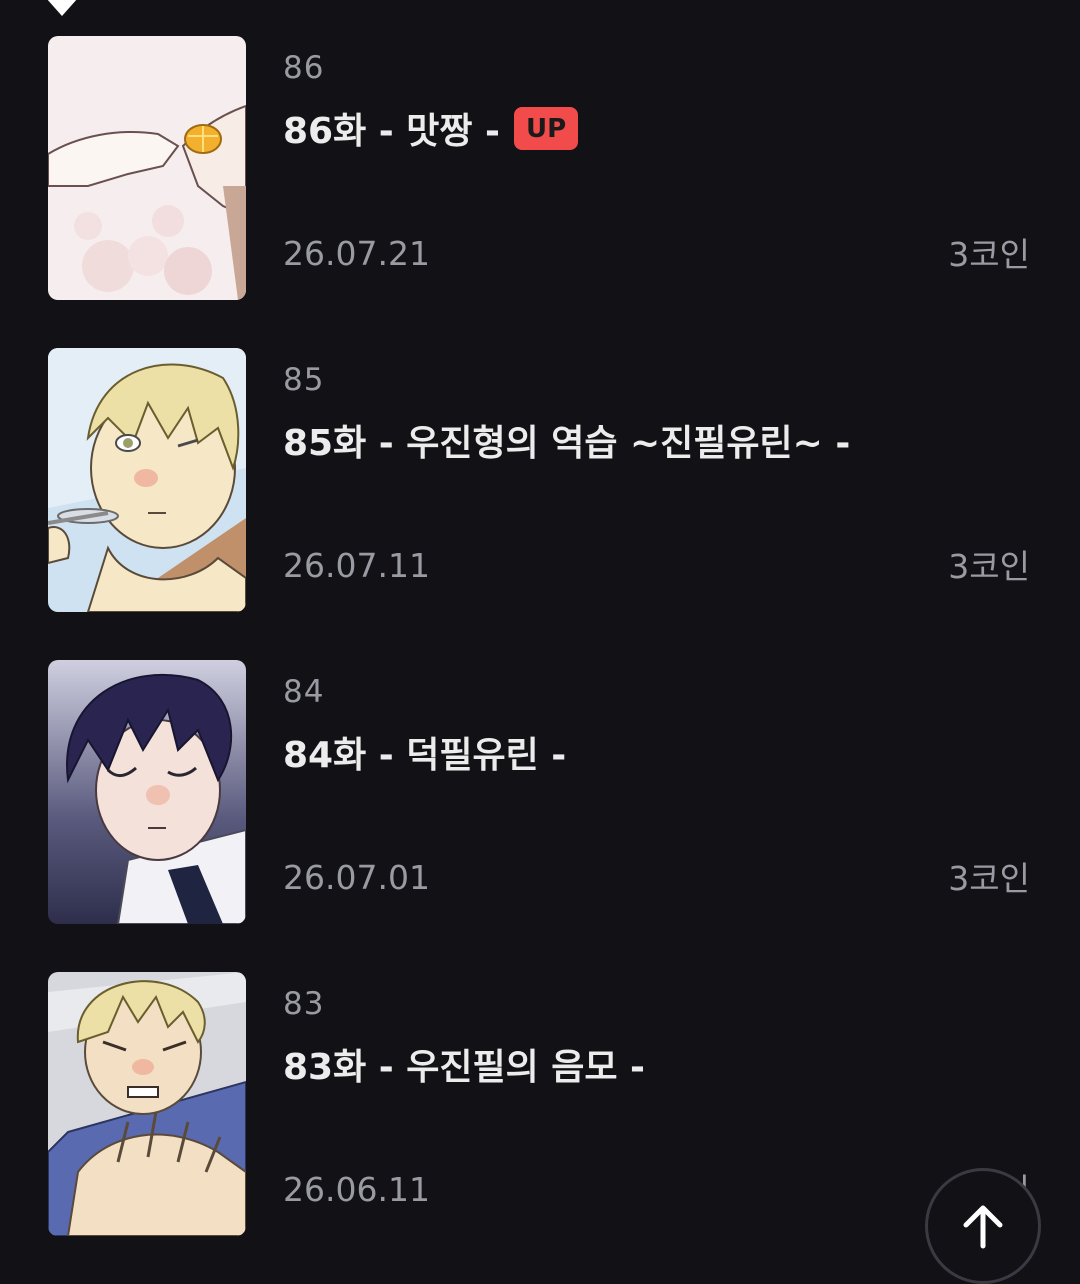 Image resolution: width=1080 pixels, height=1284 pixels. I want to click on episode-title-row: 86화 - 맛짱 - UP, so click(431, 128).